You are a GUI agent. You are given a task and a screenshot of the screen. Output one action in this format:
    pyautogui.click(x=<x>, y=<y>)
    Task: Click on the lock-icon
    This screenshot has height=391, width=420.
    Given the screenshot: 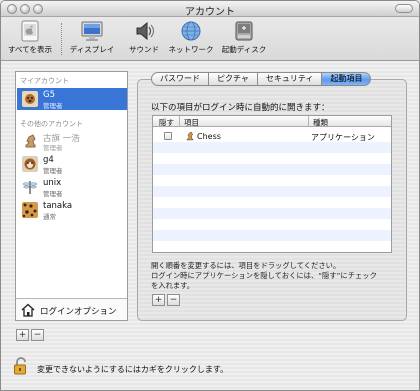 What is the action you would take?
    pyautogui.click(x=21, y=366)
    